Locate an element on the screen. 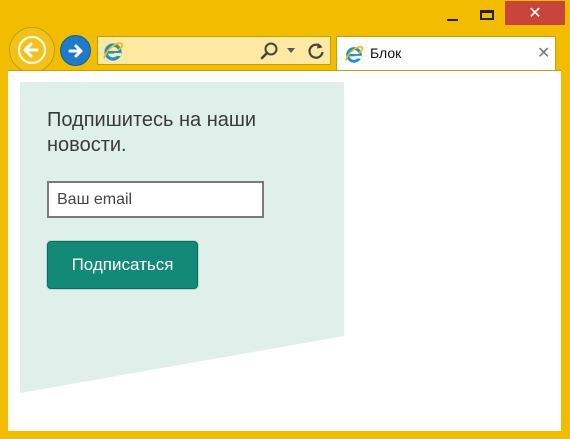 This screenshot has width=570, height=439. maximize-icon is located at coordinates (486, 15).